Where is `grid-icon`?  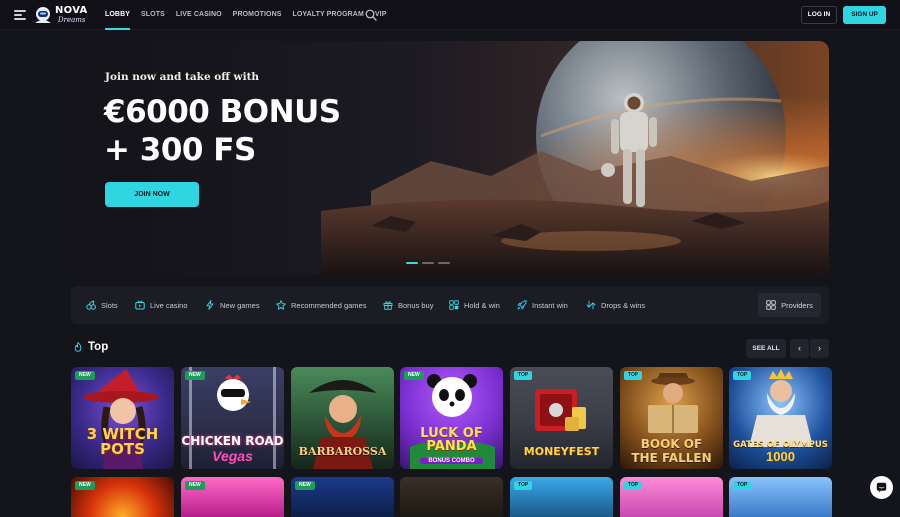 grid-icon is located at coordinates (771, 305).